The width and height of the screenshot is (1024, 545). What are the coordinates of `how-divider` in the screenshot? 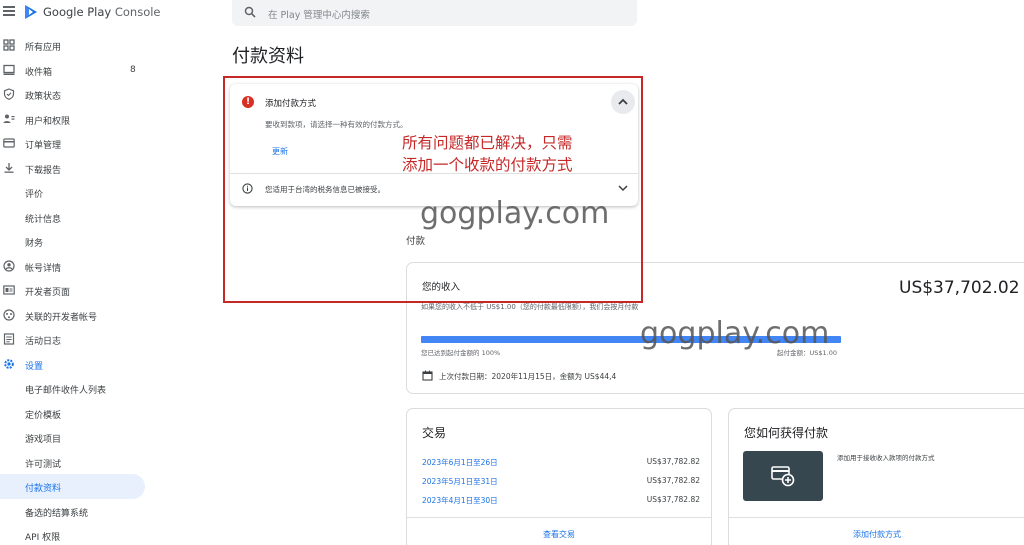 It's located at (876, 517).